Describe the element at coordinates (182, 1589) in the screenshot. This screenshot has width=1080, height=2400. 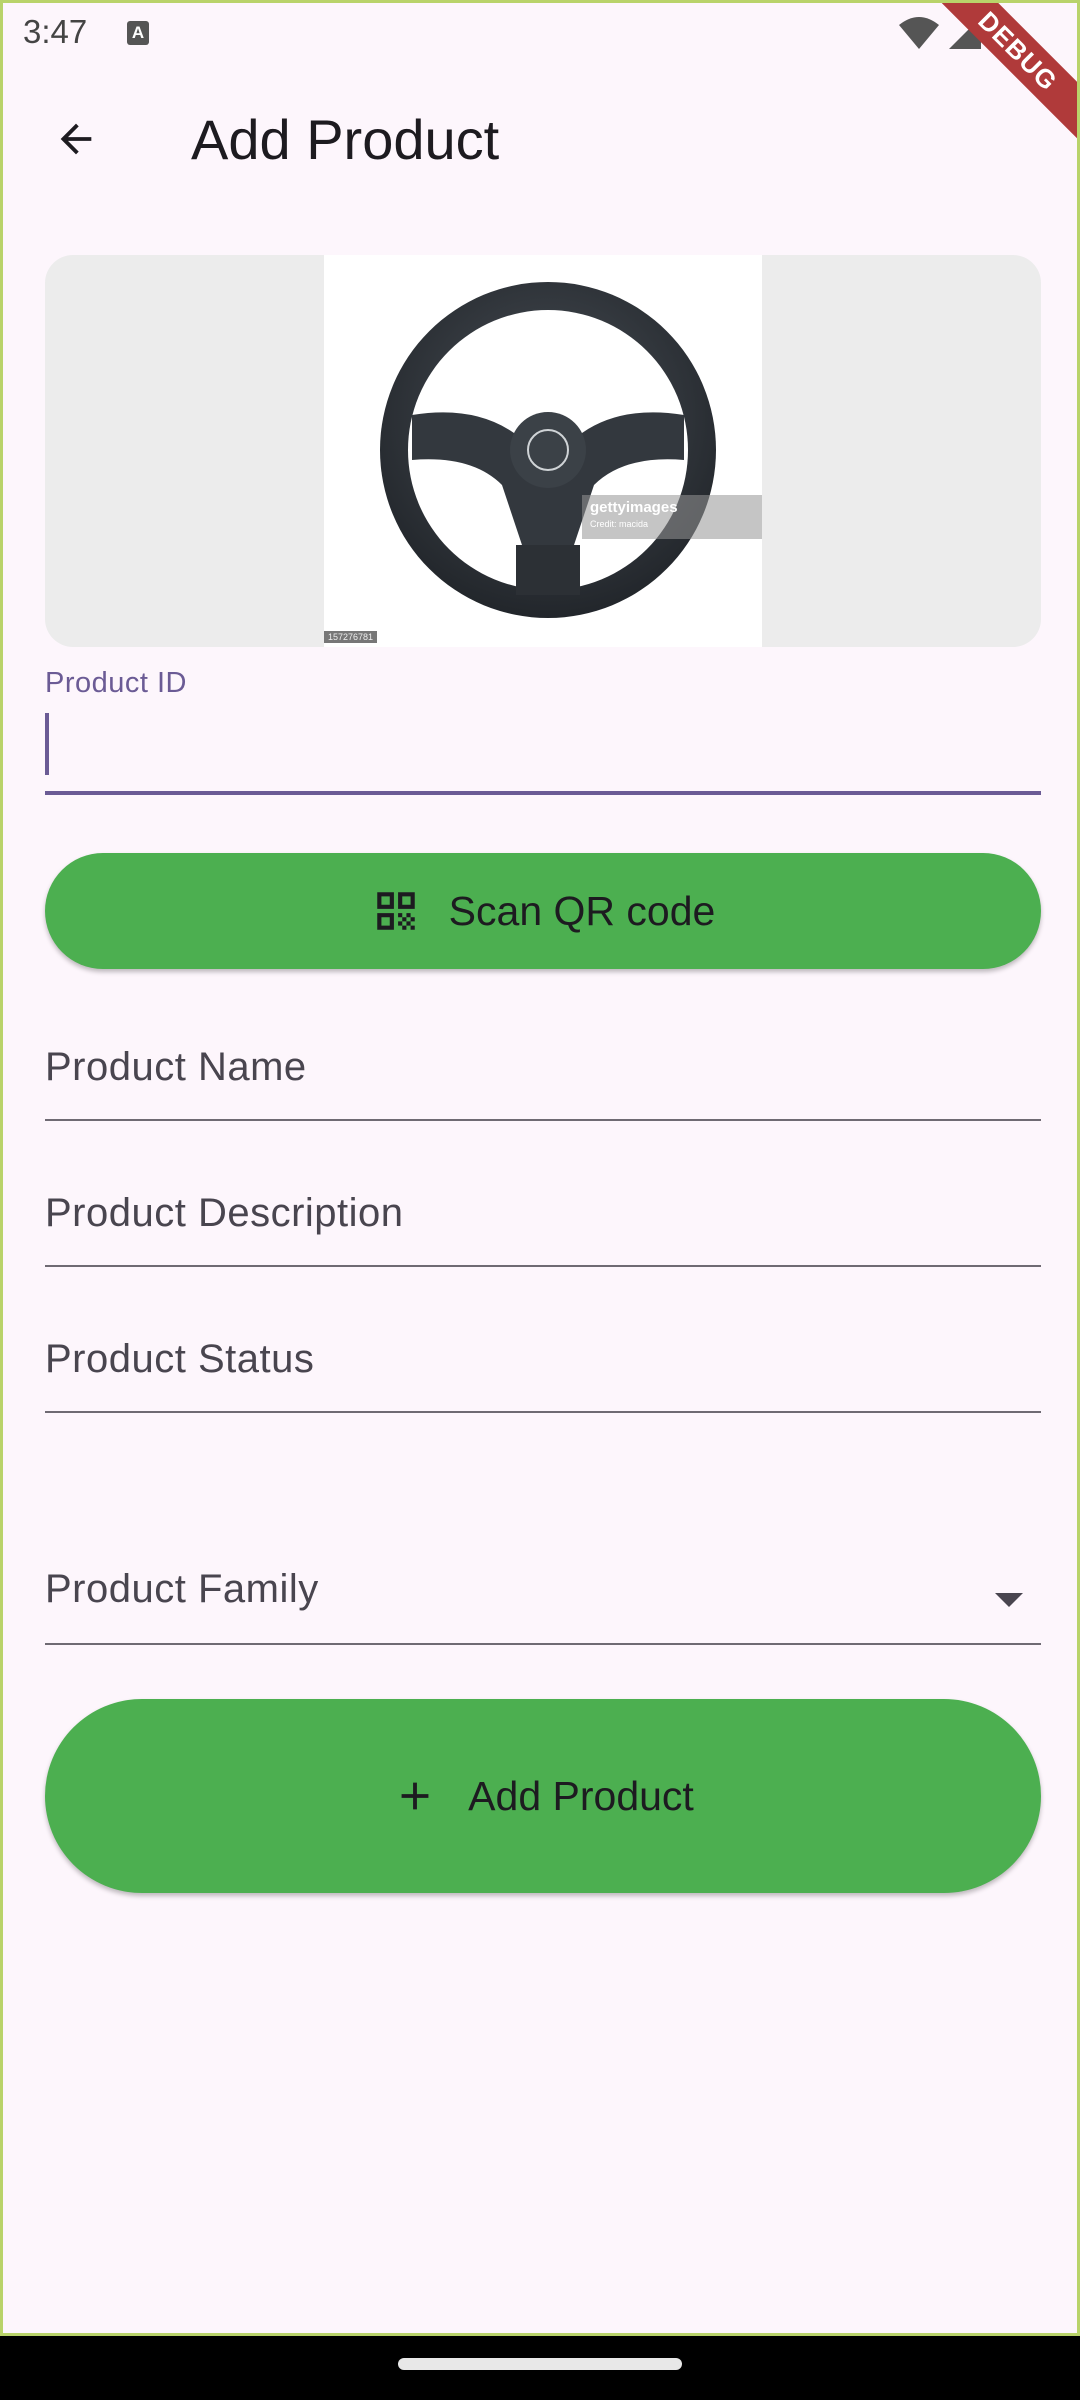
I see `product-family-label: Product Family` at that location.